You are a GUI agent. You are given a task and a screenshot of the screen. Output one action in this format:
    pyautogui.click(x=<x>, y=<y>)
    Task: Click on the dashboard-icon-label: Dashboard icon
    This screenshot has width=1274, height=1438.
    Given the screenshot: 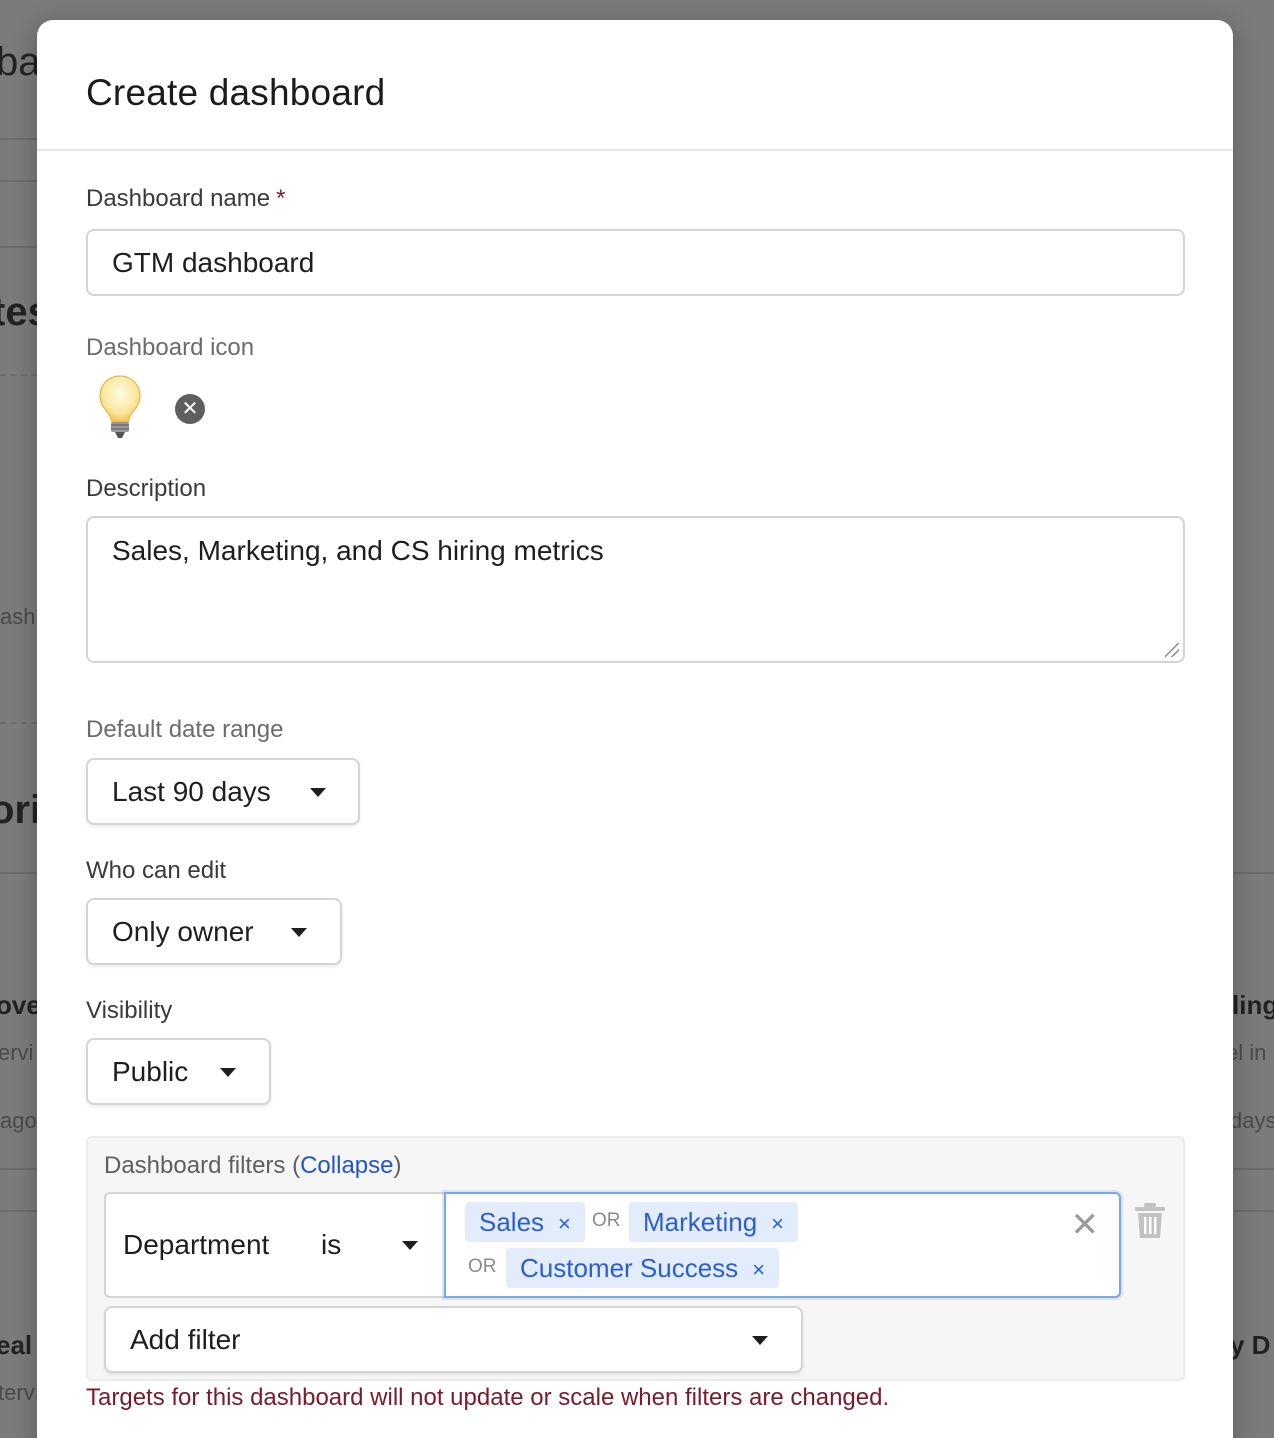 What is the action you would take?
    pyautogui.click(x=170, y=347)
    